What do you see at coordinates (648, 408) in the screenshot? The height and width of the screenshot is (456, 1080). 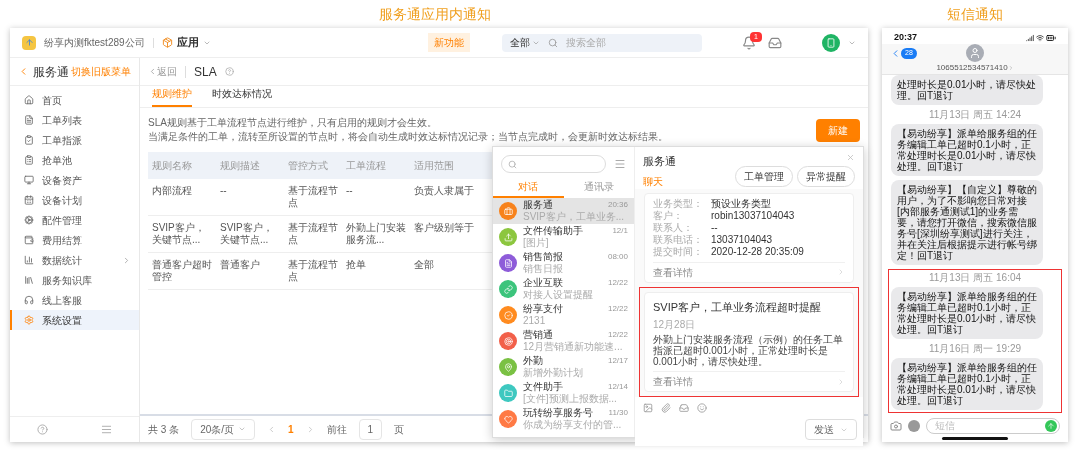 I see `image-icon` at bounding box center [648, 408].